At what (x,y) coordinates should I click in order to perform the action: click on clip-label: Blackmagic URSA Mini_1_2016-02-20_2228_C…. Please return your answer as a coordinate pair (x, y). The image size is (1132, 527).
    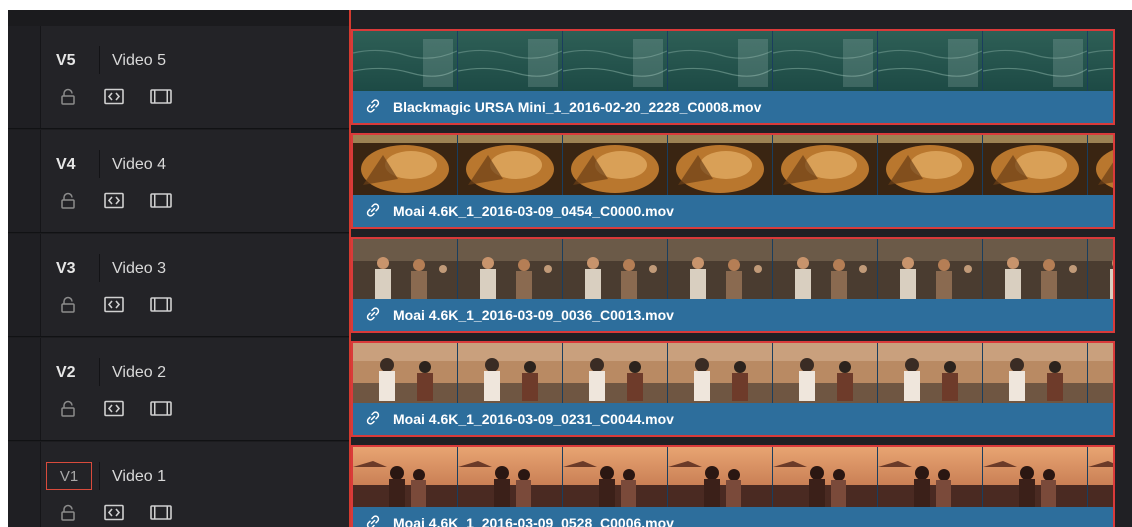
    Looking at the image, I should click on (733, 107).